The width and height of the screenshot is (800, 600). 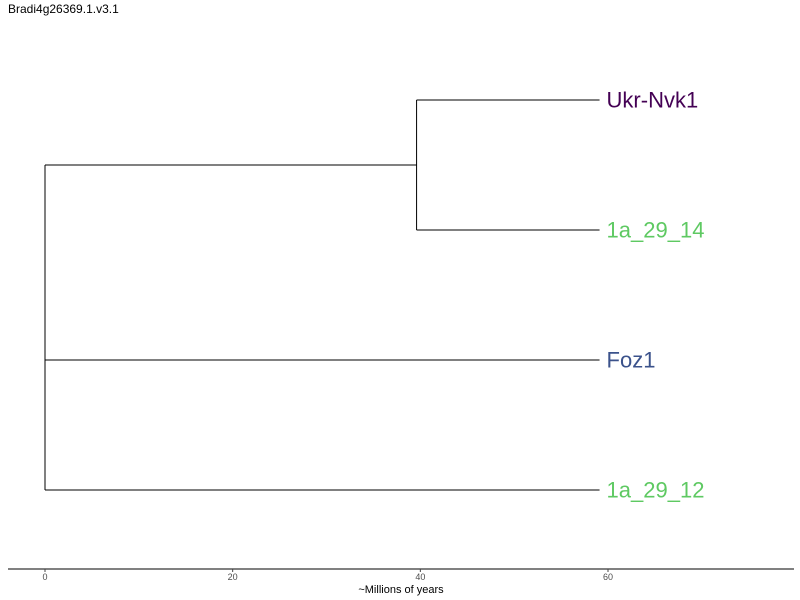 What do you see at coordinates (401, 590) in the screenshot?
I see `x-axis-label: ~Millions of years` at bounding box center [401, 590].